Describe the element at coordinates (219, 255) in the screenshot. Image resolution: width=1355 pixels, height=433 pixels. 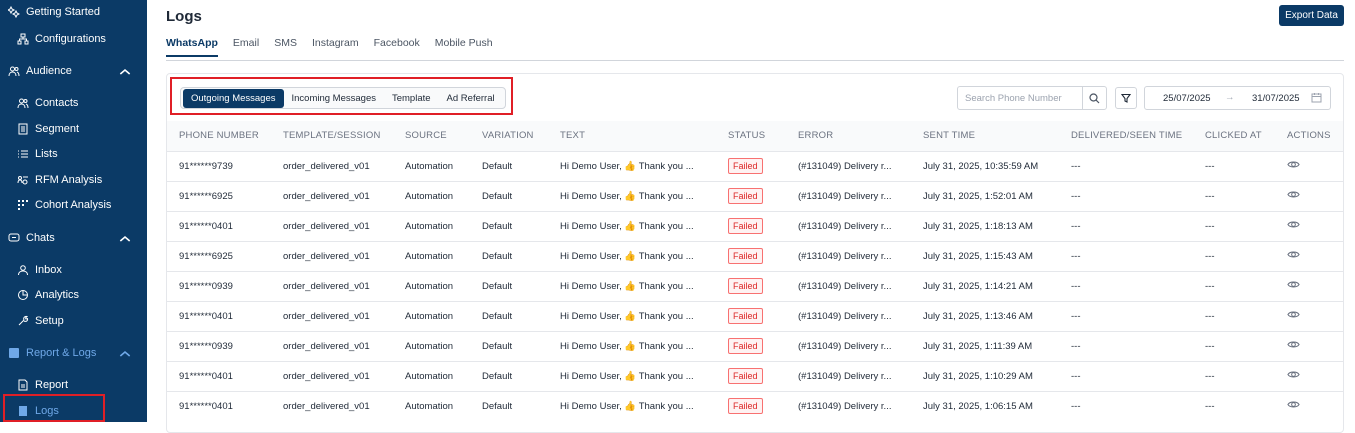
I see `phone-cell: 91******6925` at that location.